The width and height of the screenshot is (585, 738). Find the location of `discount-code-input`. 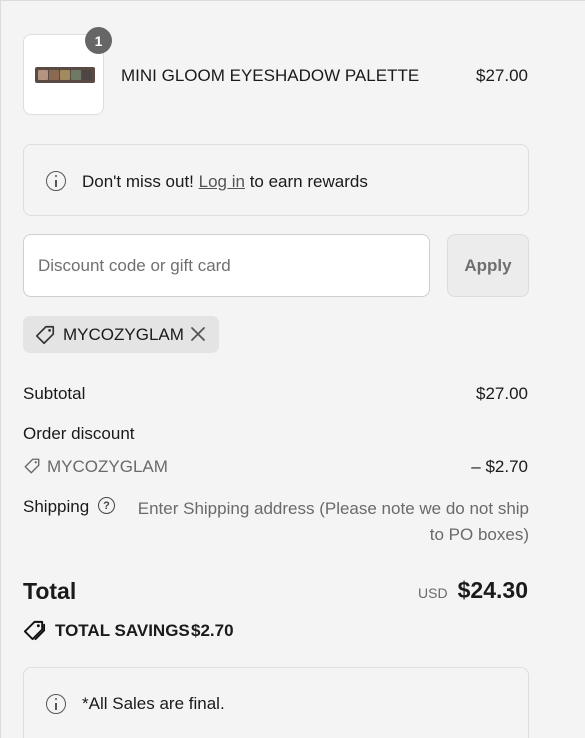

discount-code-input is located at coordinates (226, 265).